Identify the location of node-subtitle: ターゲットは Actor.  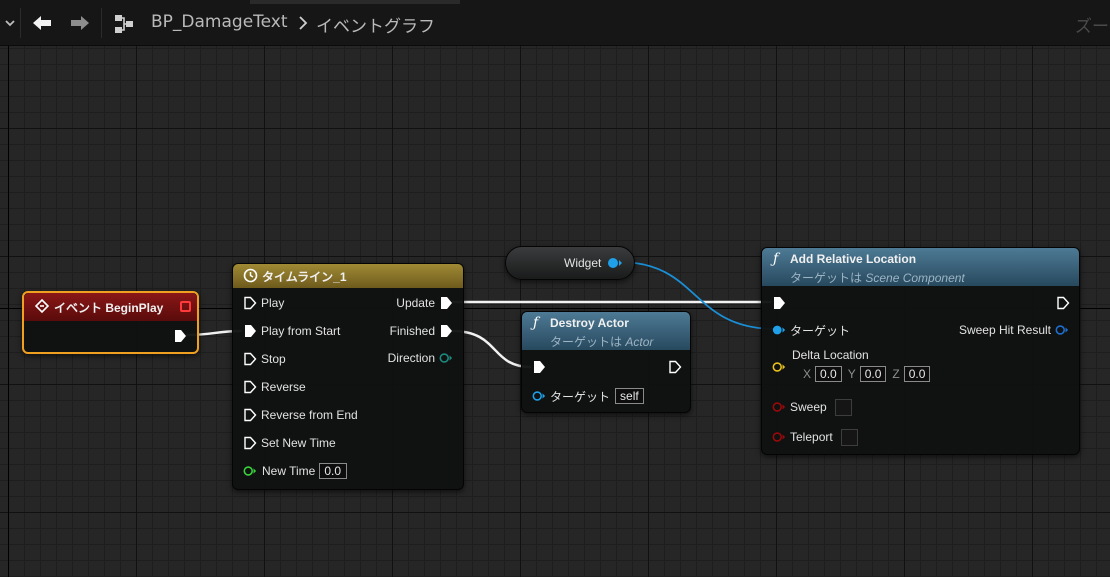
(602, 342).